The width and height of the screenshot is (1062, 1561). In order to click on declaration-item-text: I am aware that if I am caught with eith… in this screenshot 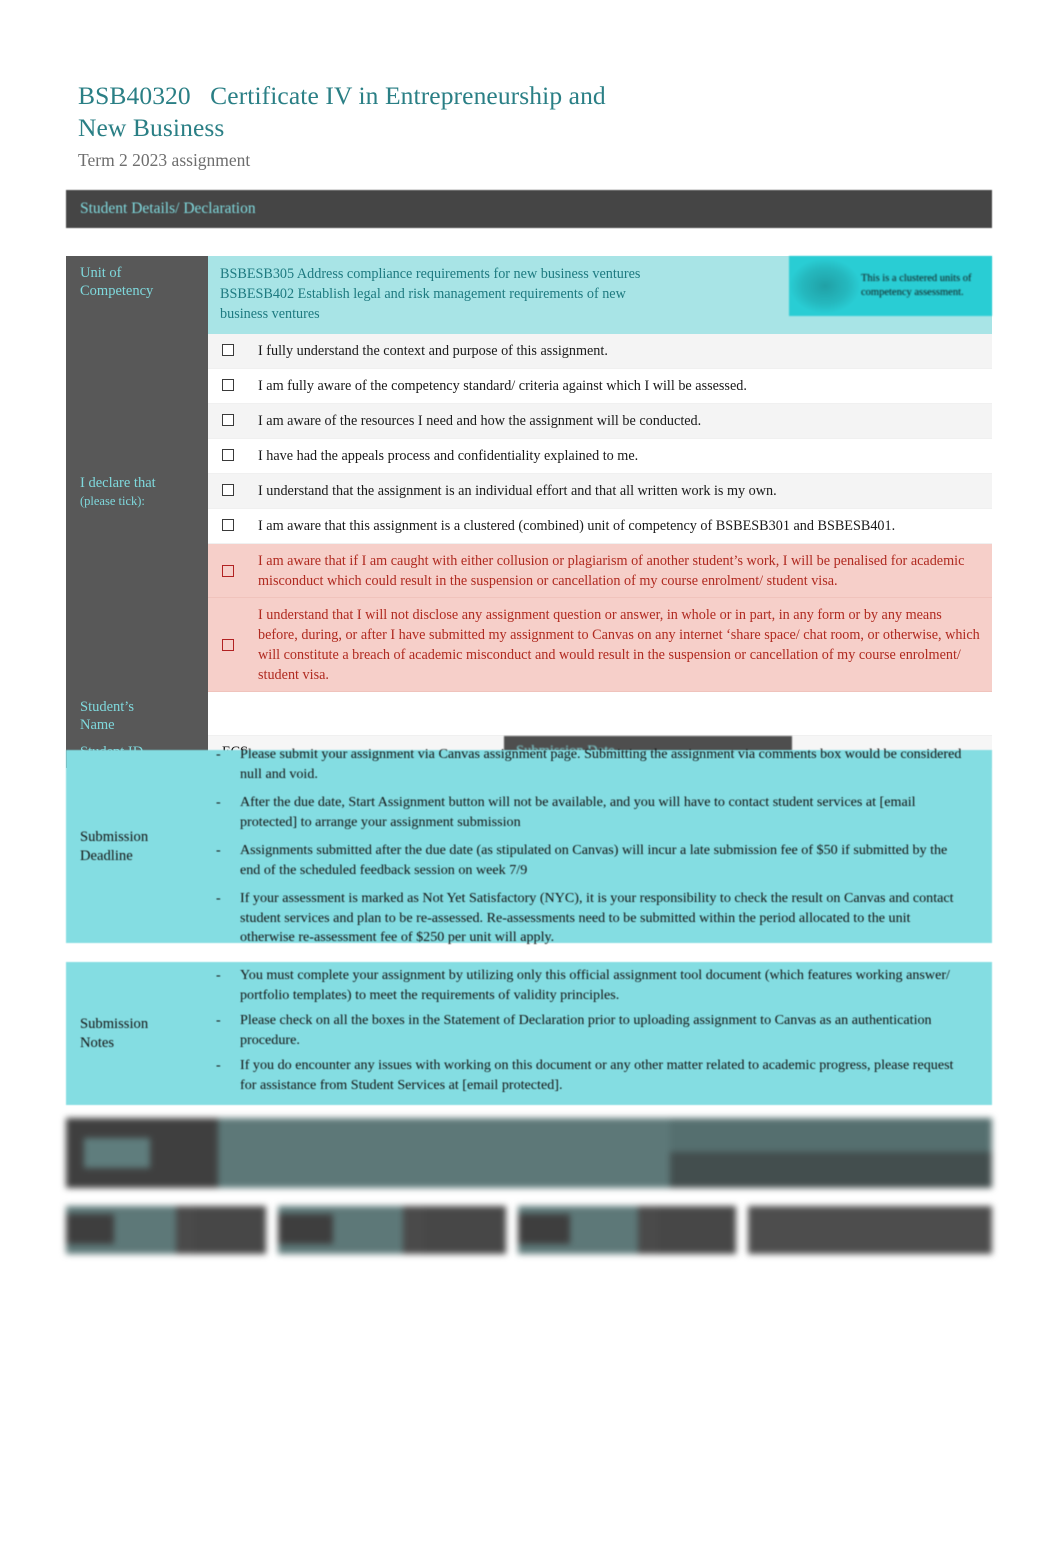, I will do `click(611, 571)`.